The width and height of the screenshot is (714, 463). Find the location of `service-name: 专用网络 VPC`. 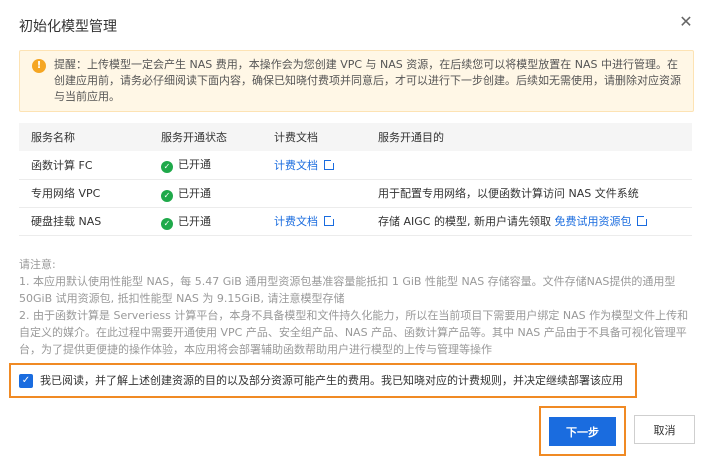

service-name: 专用网络 VPC is located at coordinates (84, 193).